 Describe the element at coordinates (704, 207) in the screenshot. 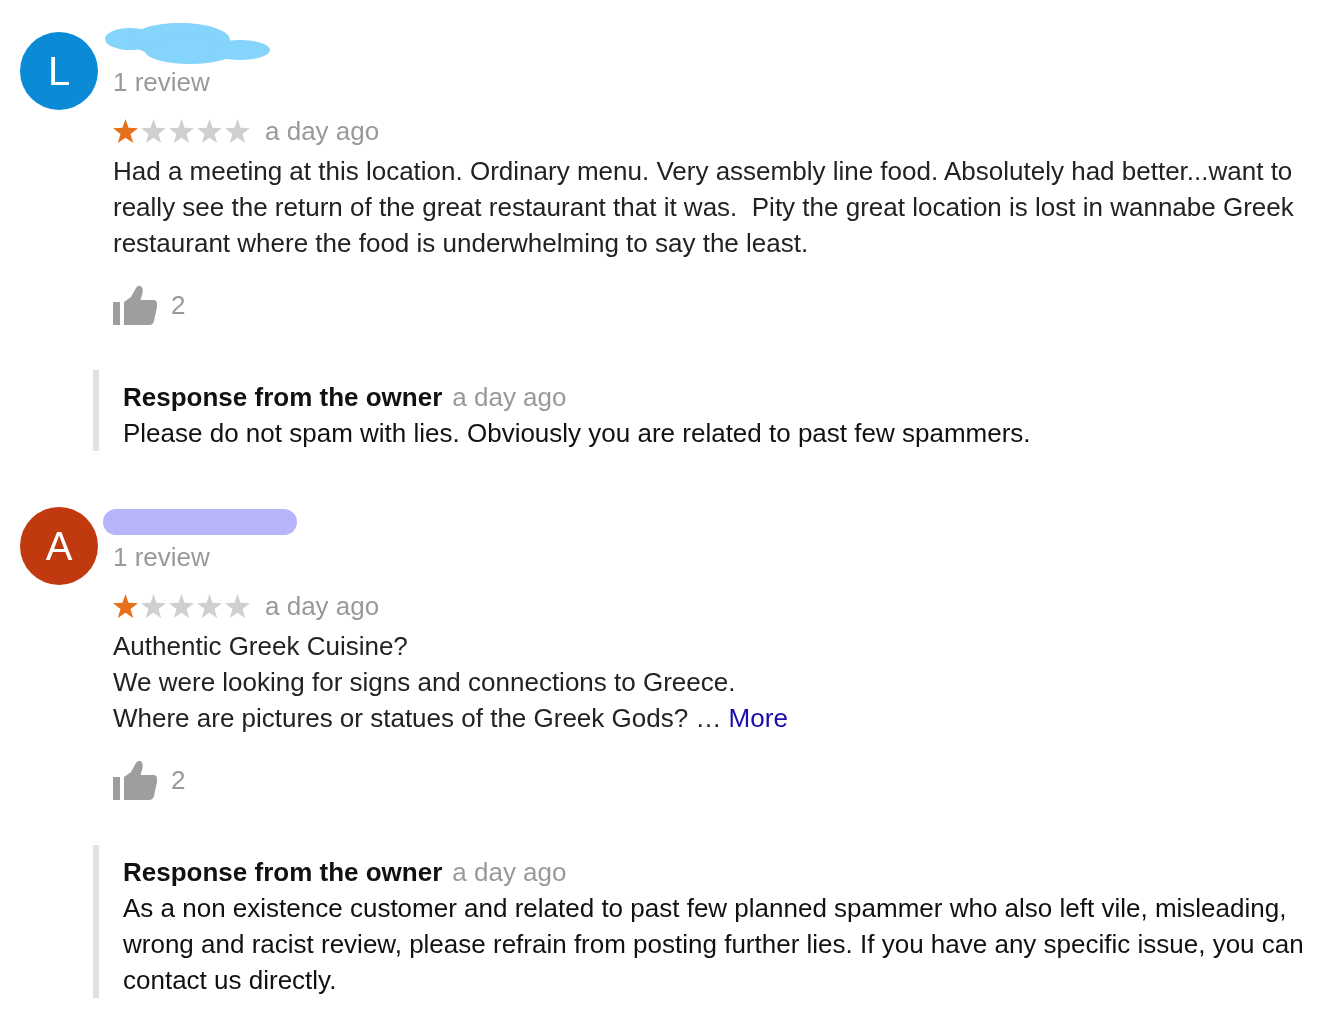

I see `review-text: Had a meeting at this location. Ordinary menu. Very assembly line food. Absolutely had better...want to really see the return of the great restaurant that it was. Pity the great location is lost in wannabe Greek restaurant where the food is underwhelming to say the least.` at that location.